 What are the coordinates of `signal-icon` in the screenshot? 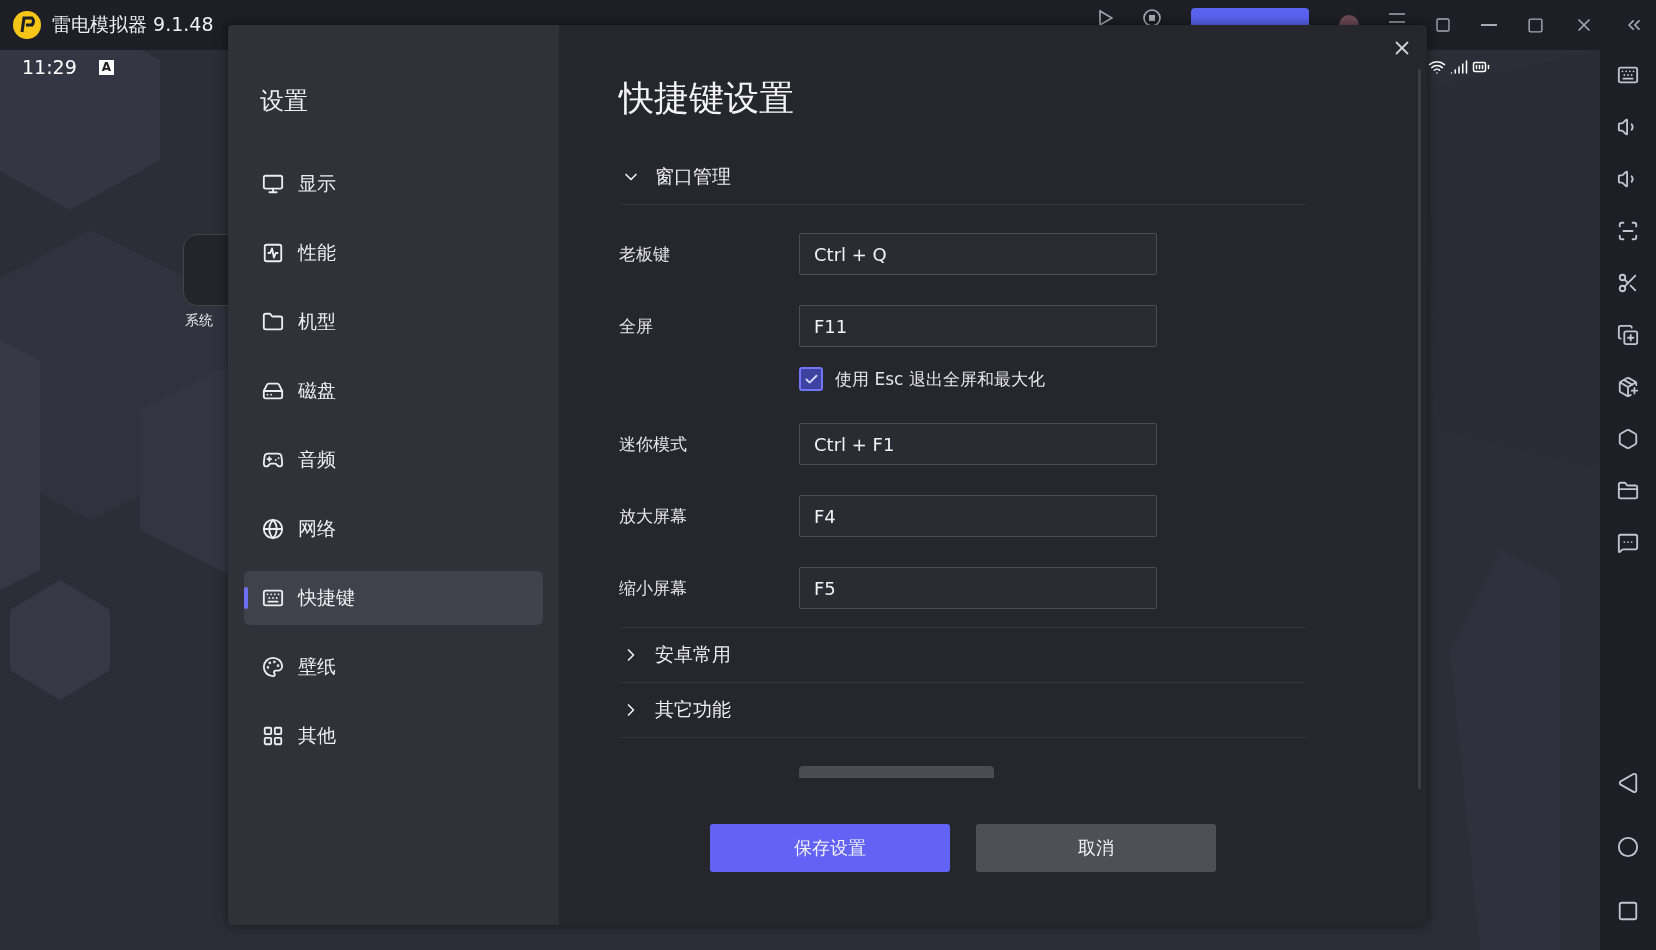 It's located at (1459, 67).